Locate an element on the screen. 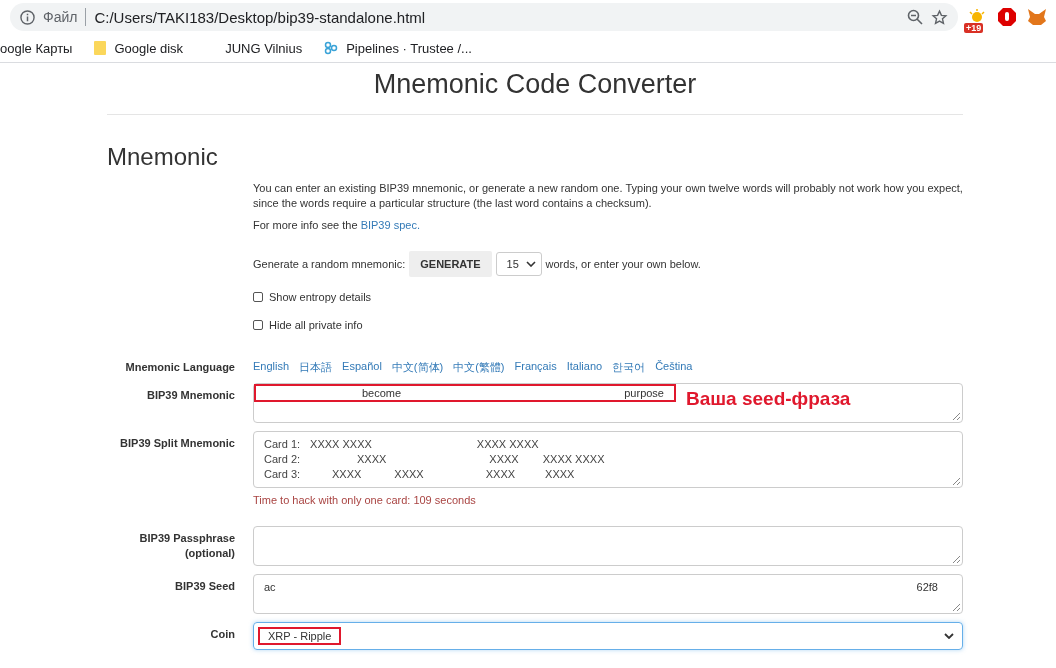 This screenshot has width=1056, height=668. language-link: 中文(简体) is located at coordinates (417, 367).